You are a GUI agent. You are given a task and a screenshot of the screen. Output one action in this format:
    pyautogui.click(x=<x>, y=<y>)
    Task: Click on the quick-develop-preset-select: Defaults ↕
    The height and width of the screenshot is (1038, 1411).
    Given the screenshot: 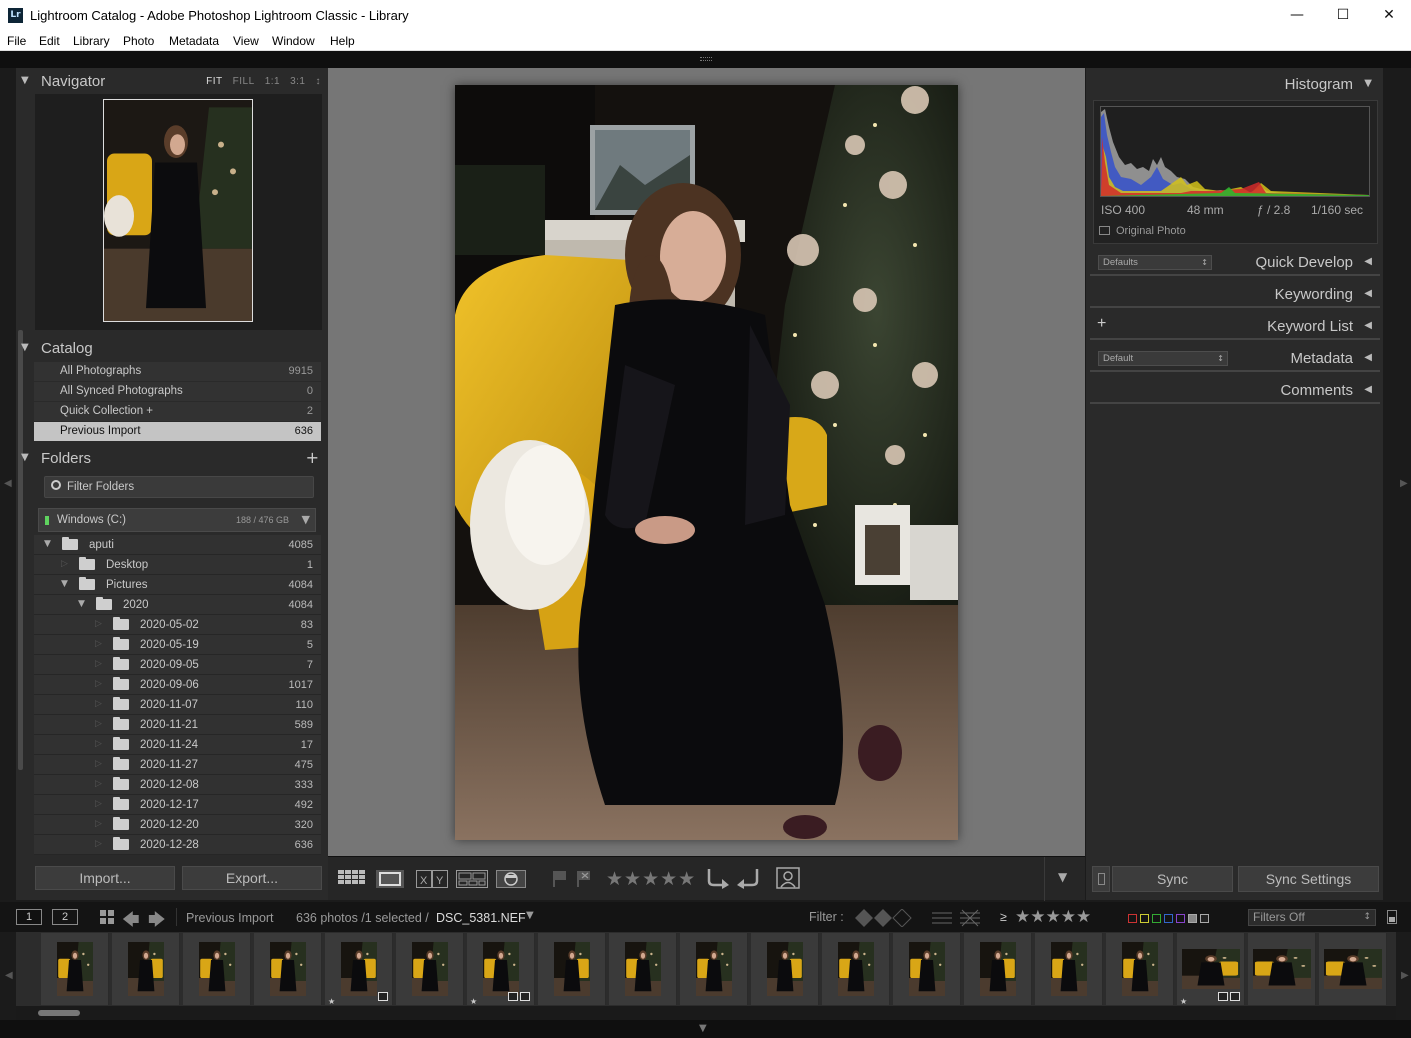 What is the action you would take?
    pyautogui.click(x=1155, y=262)
    